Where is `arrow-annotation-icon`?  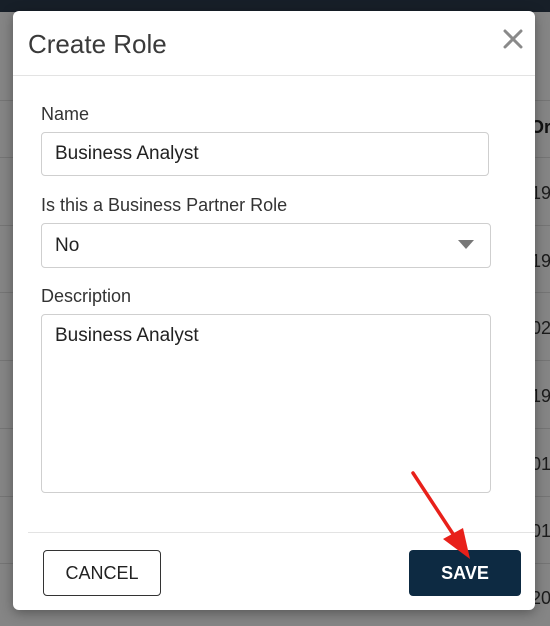 arrow-annotation-icon is located at coordinates (440, 515).